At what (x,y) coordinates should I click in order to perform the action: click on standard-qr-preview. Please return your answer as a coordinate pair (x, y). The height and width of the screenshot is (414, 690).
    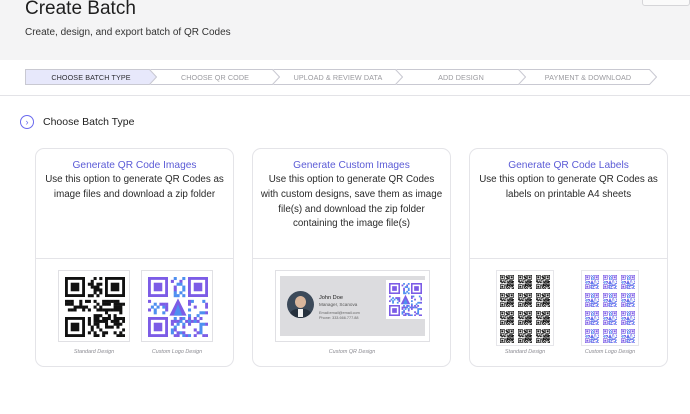
    Looking at the image, I should click on (94, 306).